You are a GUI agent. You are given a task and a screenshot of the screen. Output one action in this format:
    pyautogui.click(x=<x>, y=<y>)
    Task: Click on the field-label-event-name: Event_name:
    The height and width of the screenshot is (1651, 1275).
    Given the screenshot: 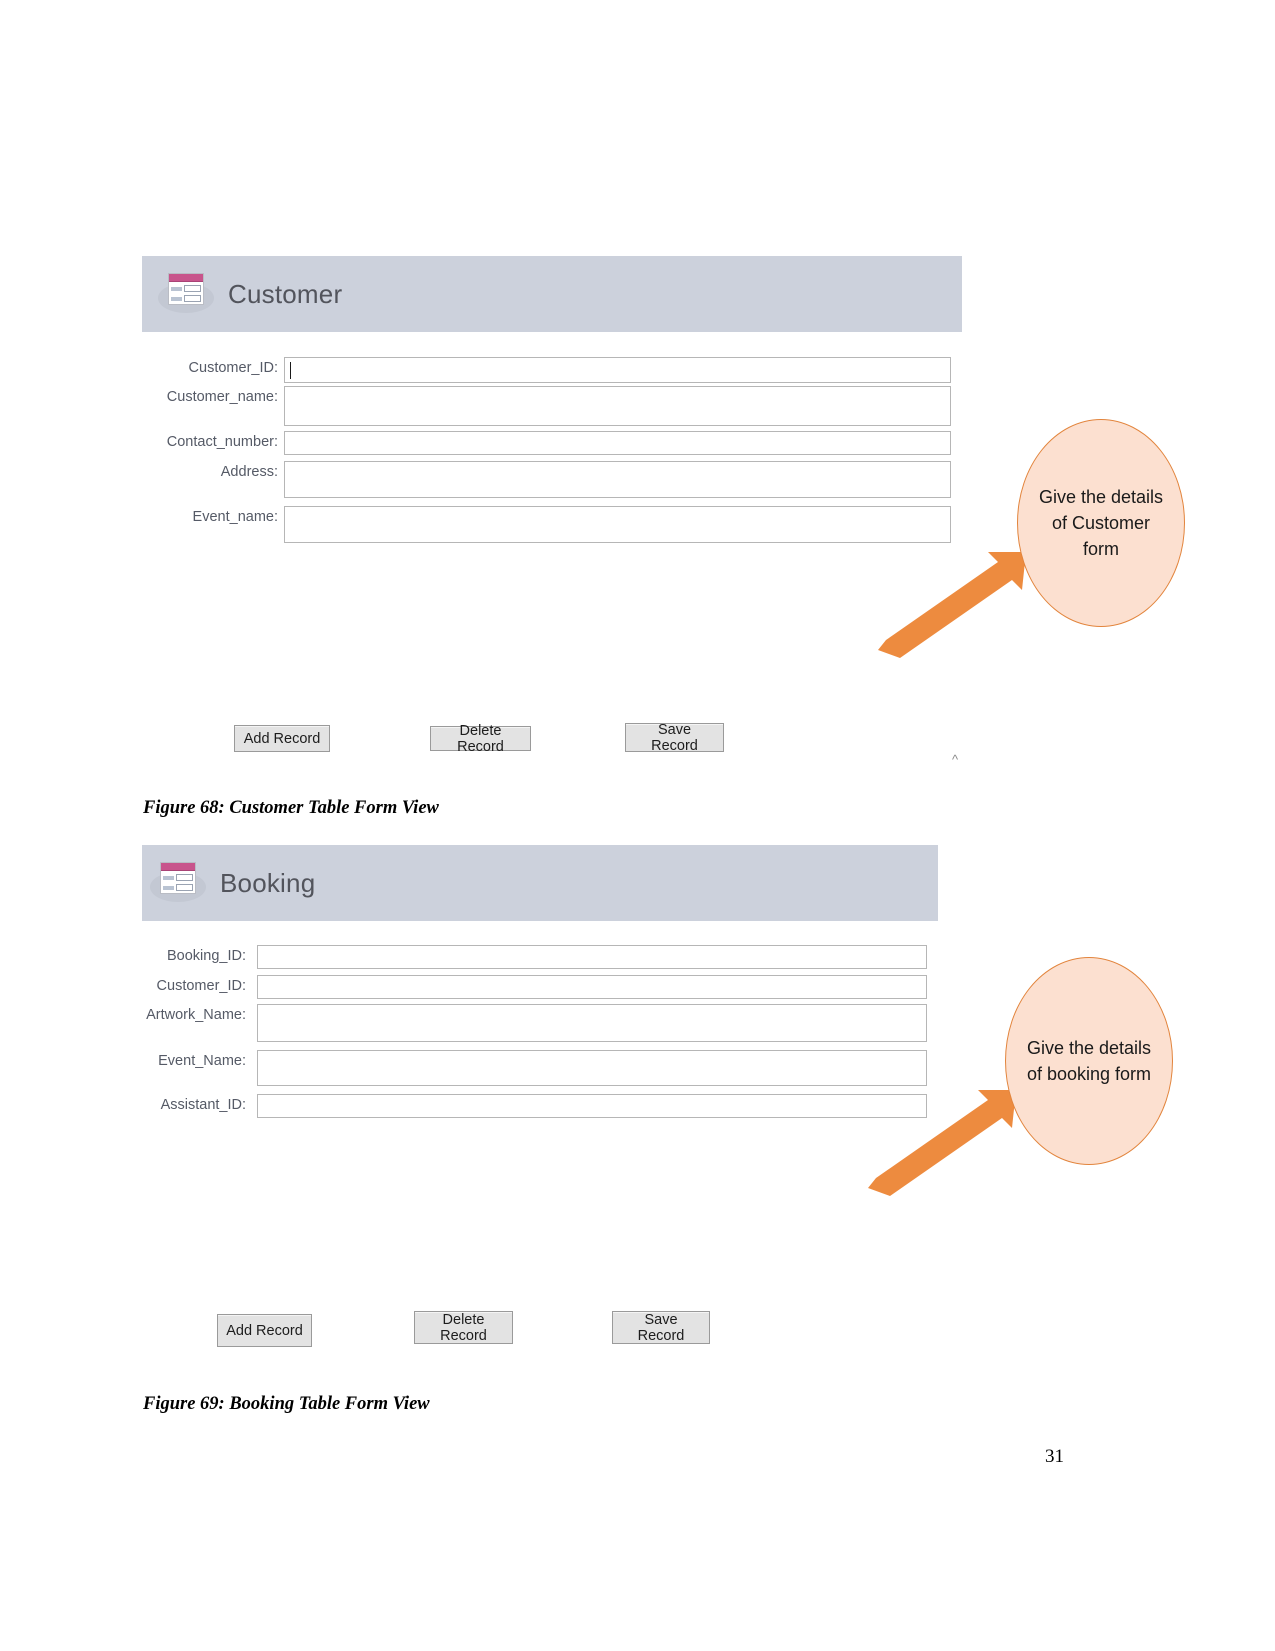 What is the action you would take?
    pyautogui.click(x=235, y=517)
    